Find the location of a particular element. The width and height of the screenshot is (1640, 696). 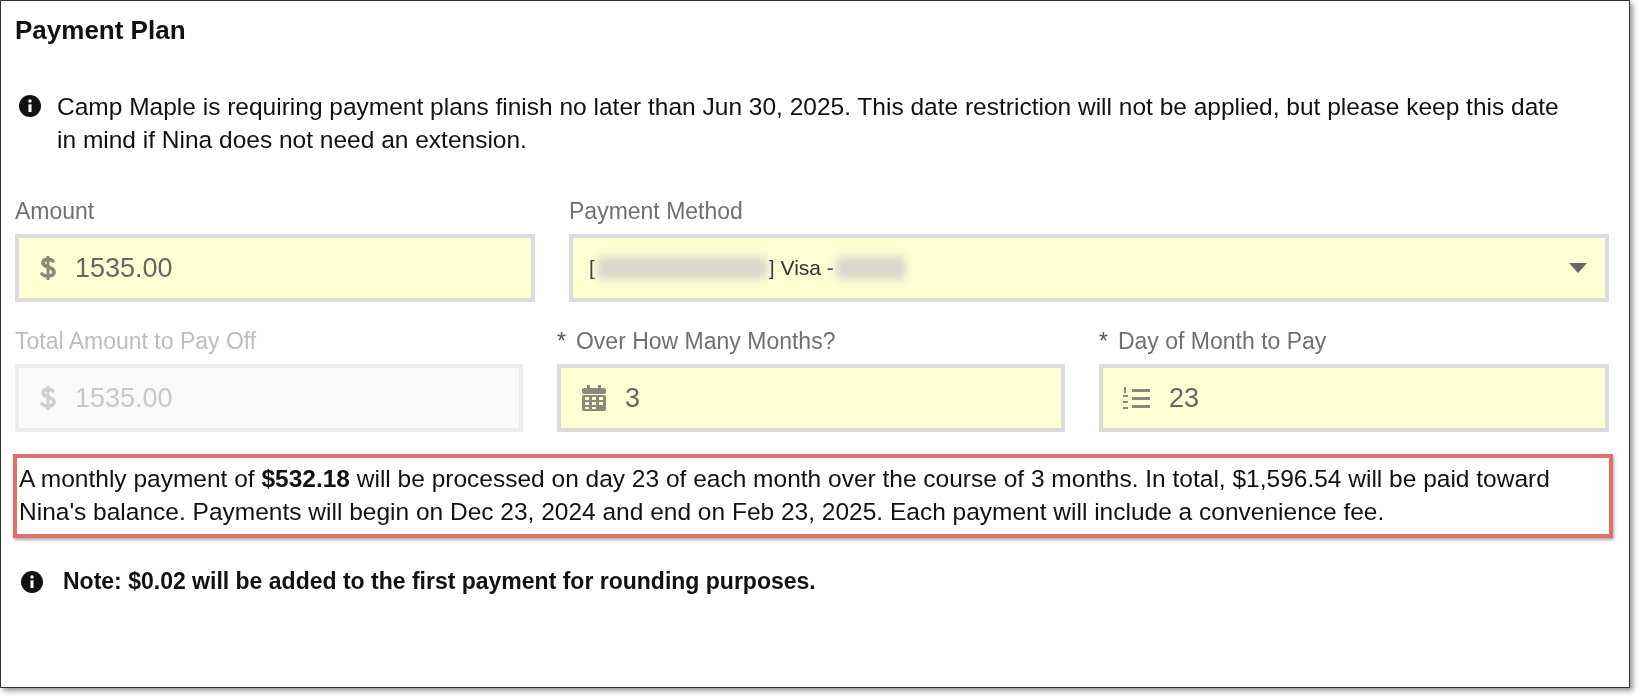

rounding-note: Note: $0.02 will be added to the first payment for rounding purposes. is located at coordinates (439, 581).